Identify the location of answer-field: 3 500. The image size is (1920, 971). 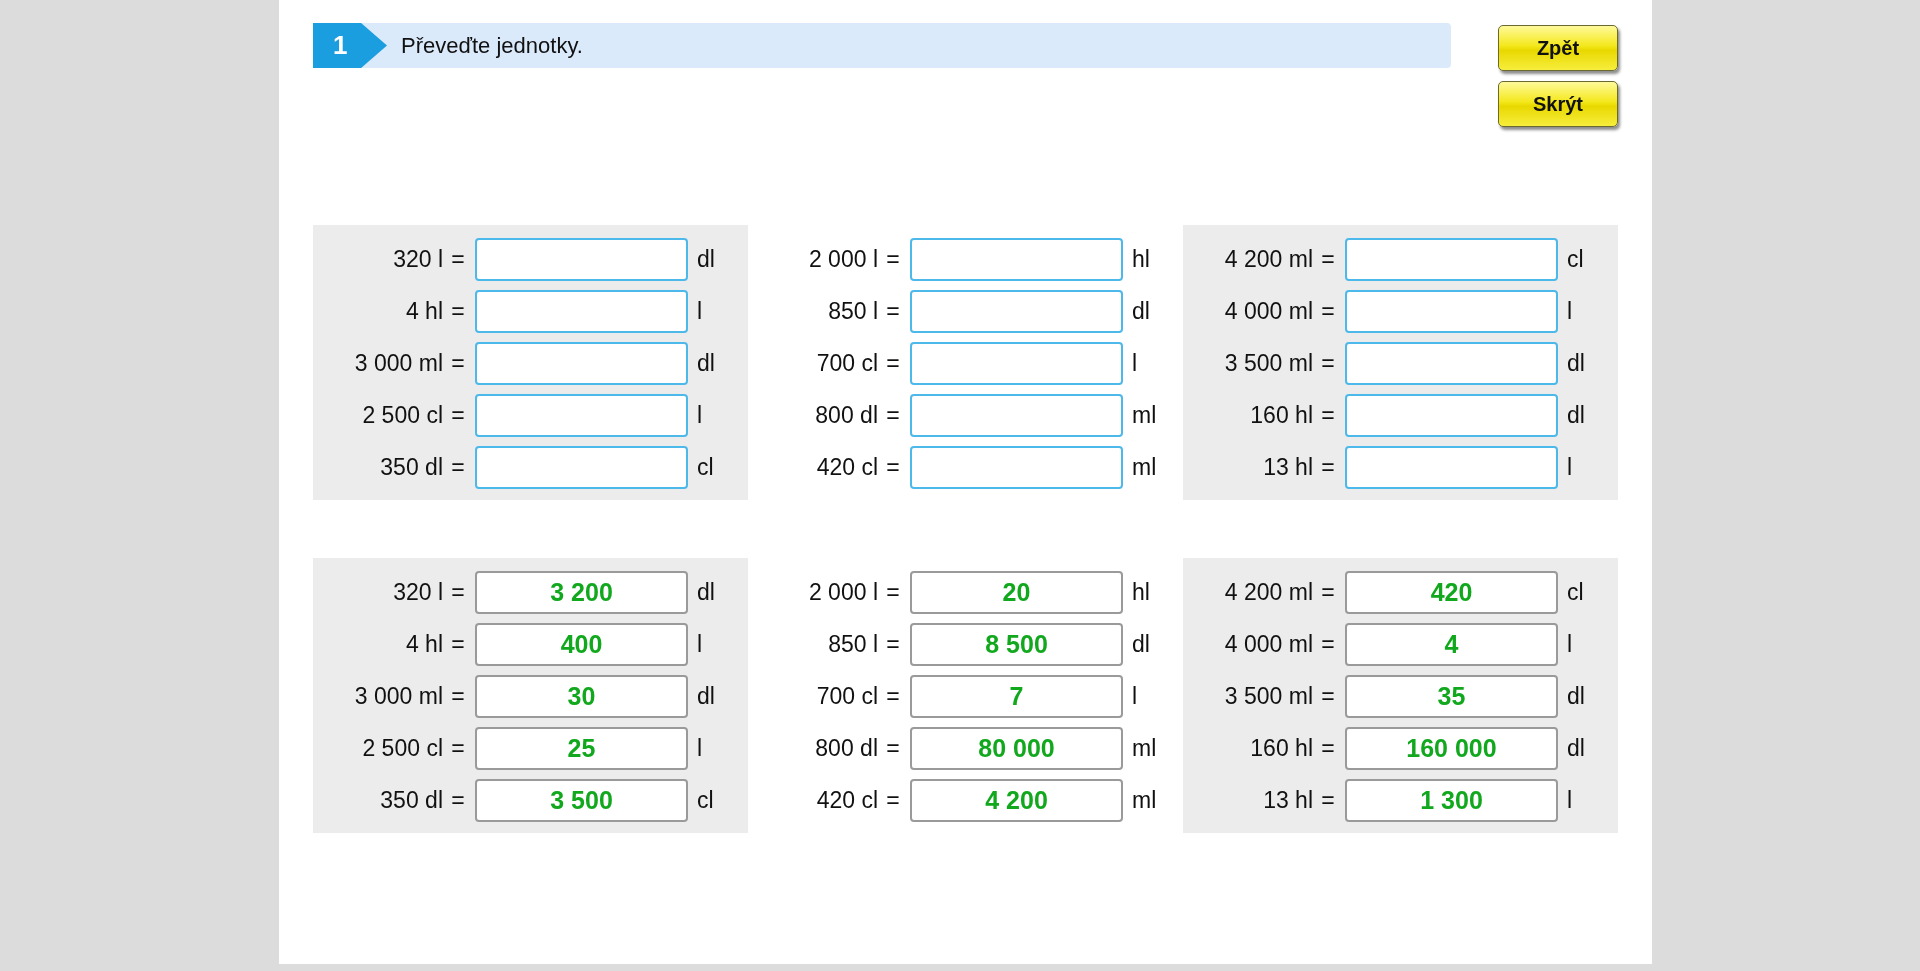
(581, 800).